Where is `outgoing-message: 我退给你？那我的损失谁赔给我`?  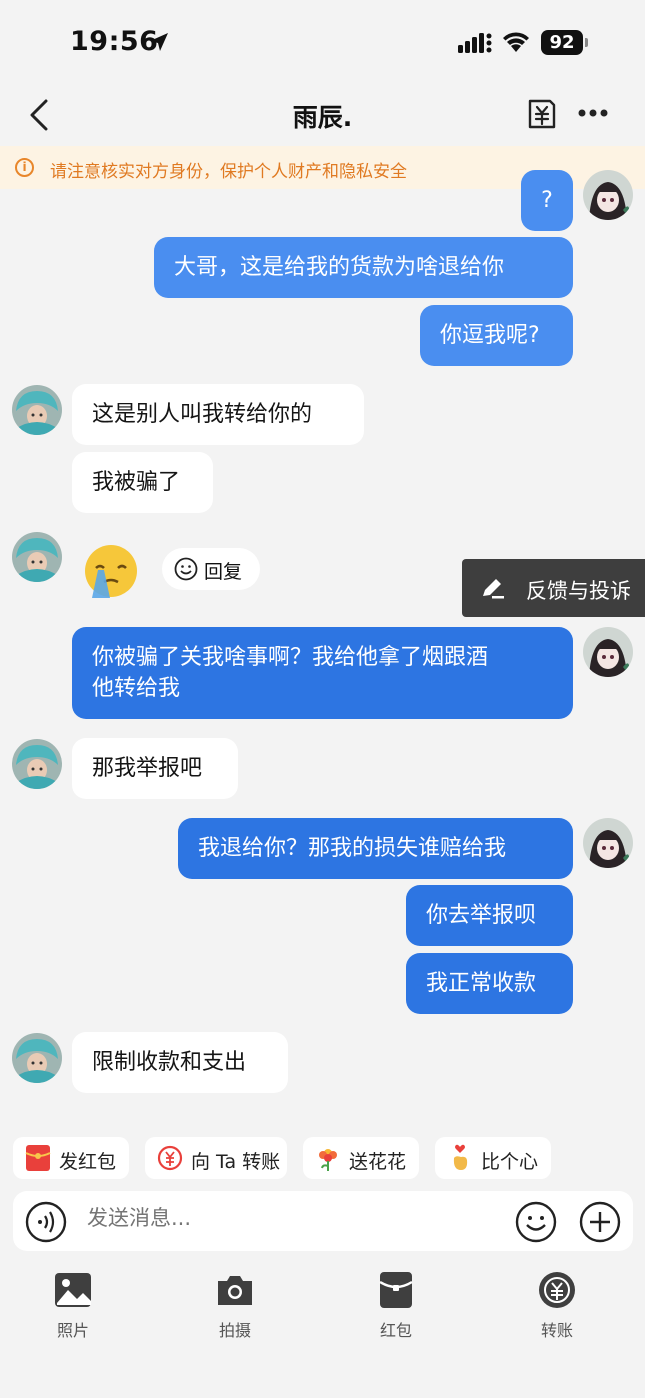
outgoing-message: 我退给你？那我的损失谁赔给我 is located at coordinates (375, 848).